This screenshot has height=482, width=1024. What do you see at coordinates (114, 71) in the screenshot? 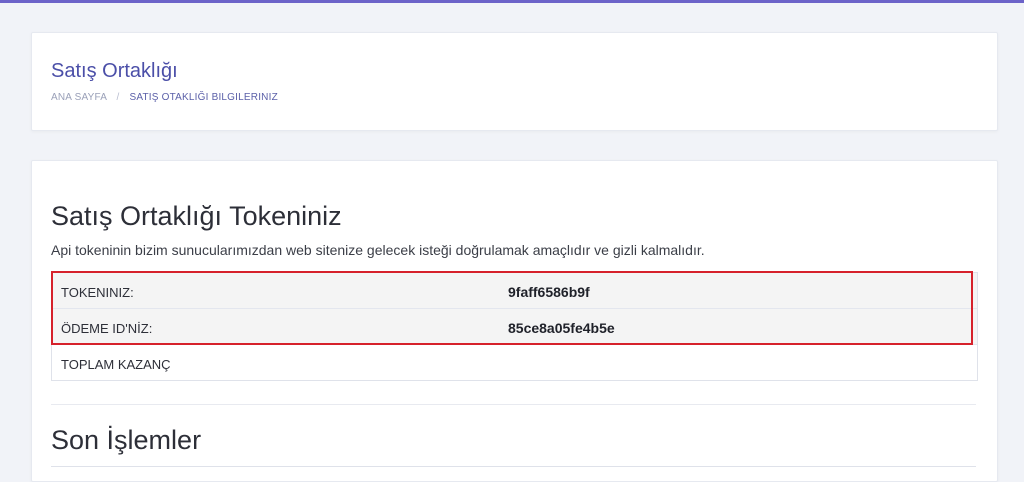
I see `page-title: Satış Ortaklığı` at bounding box center [114, 71].